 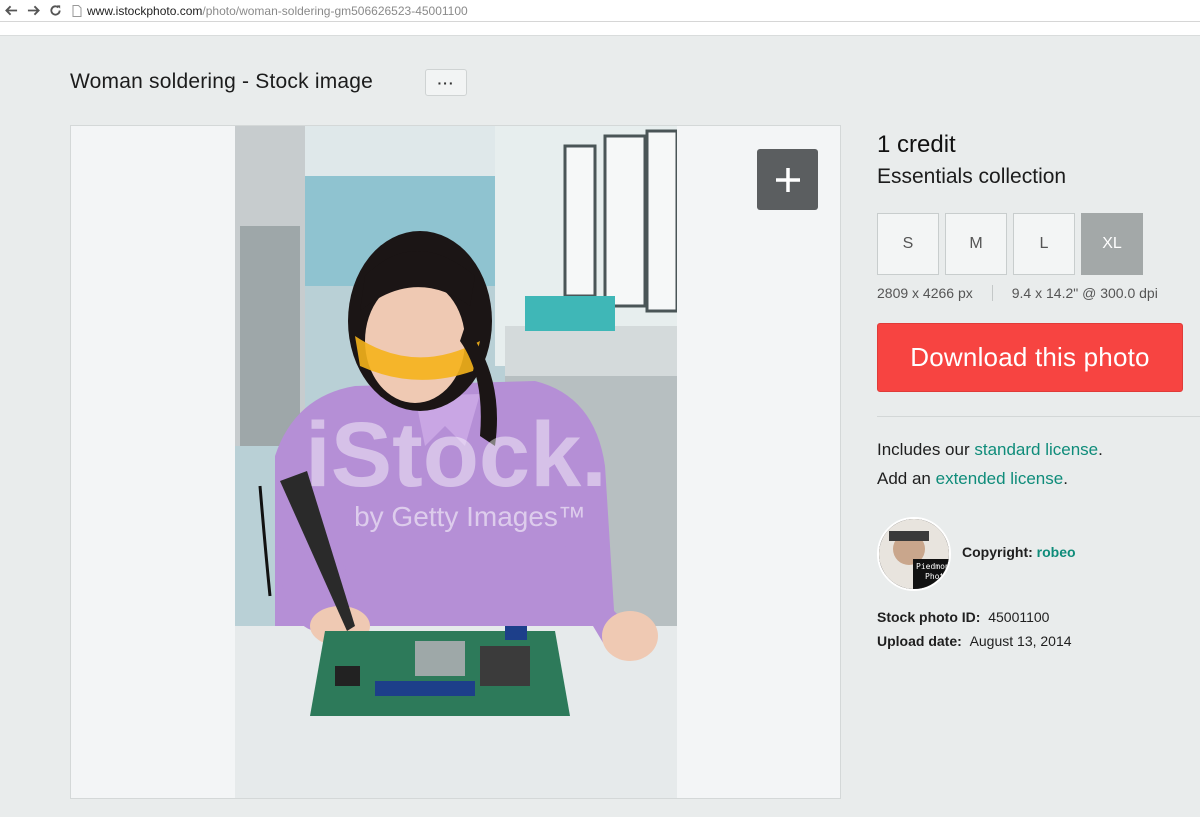 What do you see at coordinates (77, 11) in the screenshot?
I see `page-icon` at bounding box center [77, 11].